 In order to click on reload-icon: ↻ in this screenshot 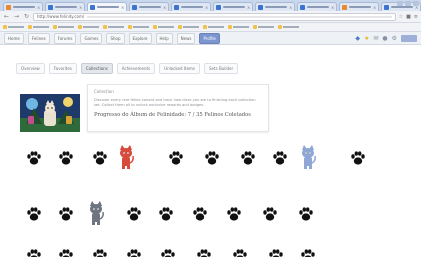, I will do `click(26, 16)`.